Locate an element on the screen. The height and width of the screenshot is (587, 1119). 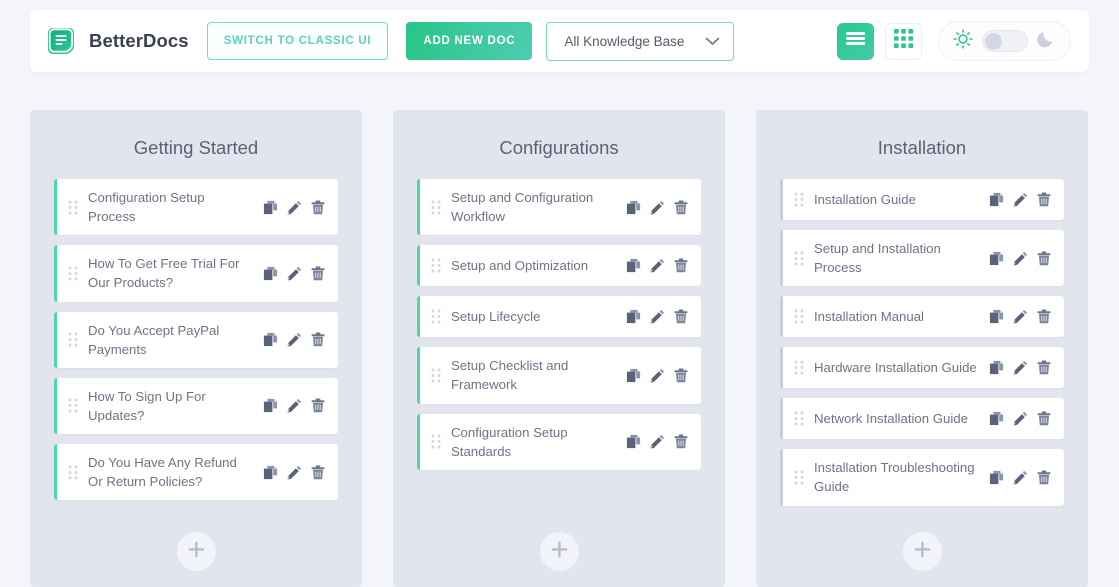
doc-card: Configuration Setup Standards is located at coordinates (559, 441).